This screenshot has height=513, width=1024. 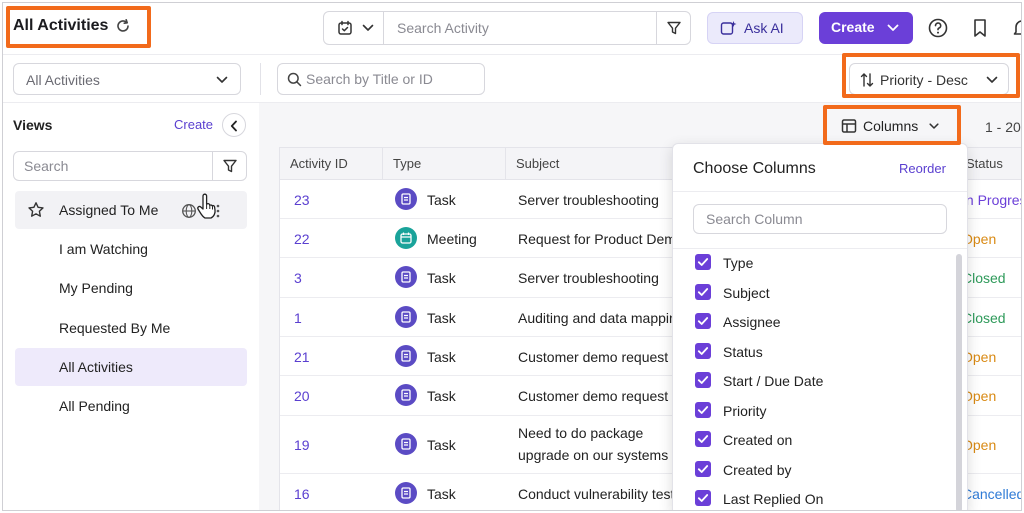 I want to click on activity-id: 19, so click(x=302, y=445).